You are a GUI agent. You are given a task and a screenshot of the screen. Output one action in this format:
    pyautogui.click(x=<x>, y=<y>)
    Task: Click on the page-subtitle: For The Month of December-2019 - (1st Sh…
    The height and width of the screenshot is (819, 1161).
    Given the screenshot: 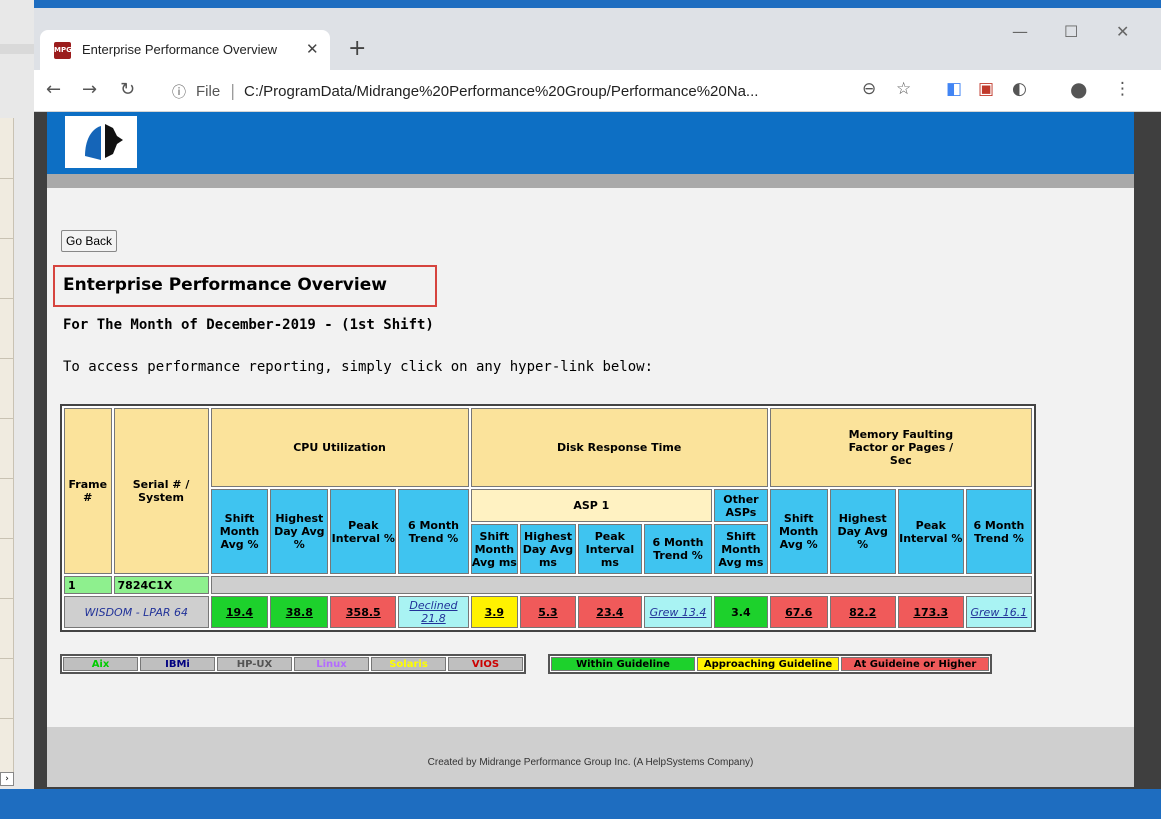 What is the action you would take?
    pyautogui.click(x=248, y=325)
    